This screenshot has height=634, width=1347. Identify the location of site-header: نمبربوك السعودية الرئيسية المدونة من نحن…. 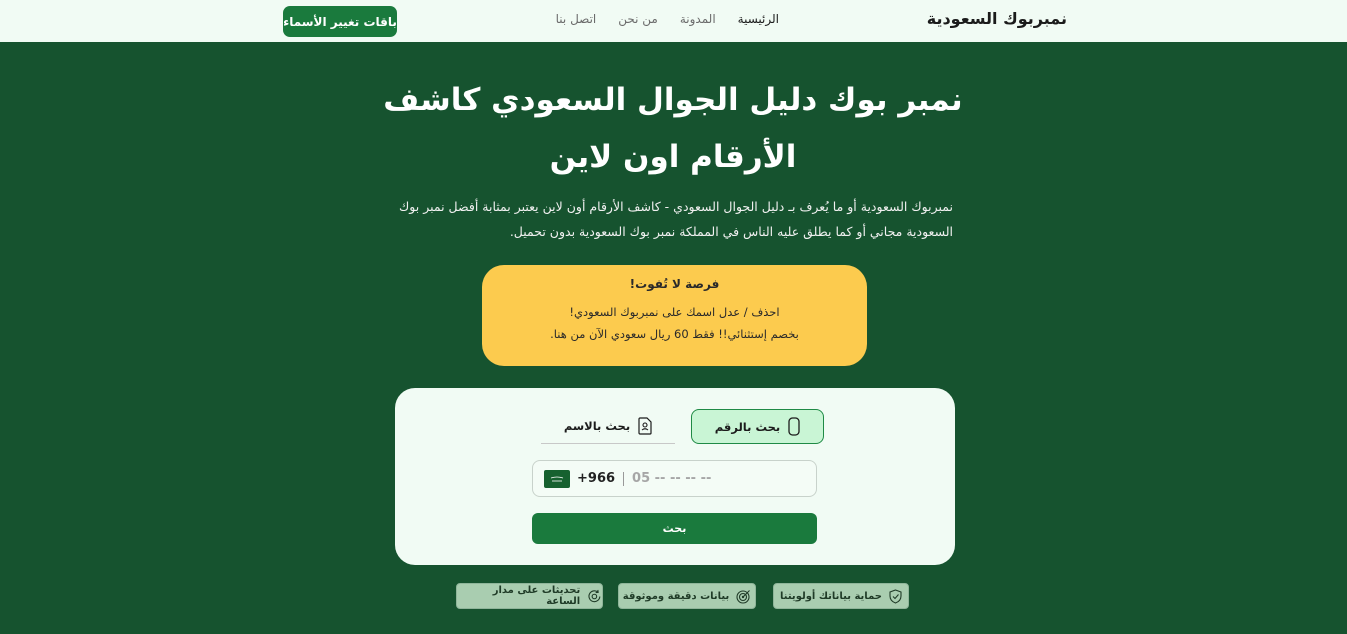
(673, 21).